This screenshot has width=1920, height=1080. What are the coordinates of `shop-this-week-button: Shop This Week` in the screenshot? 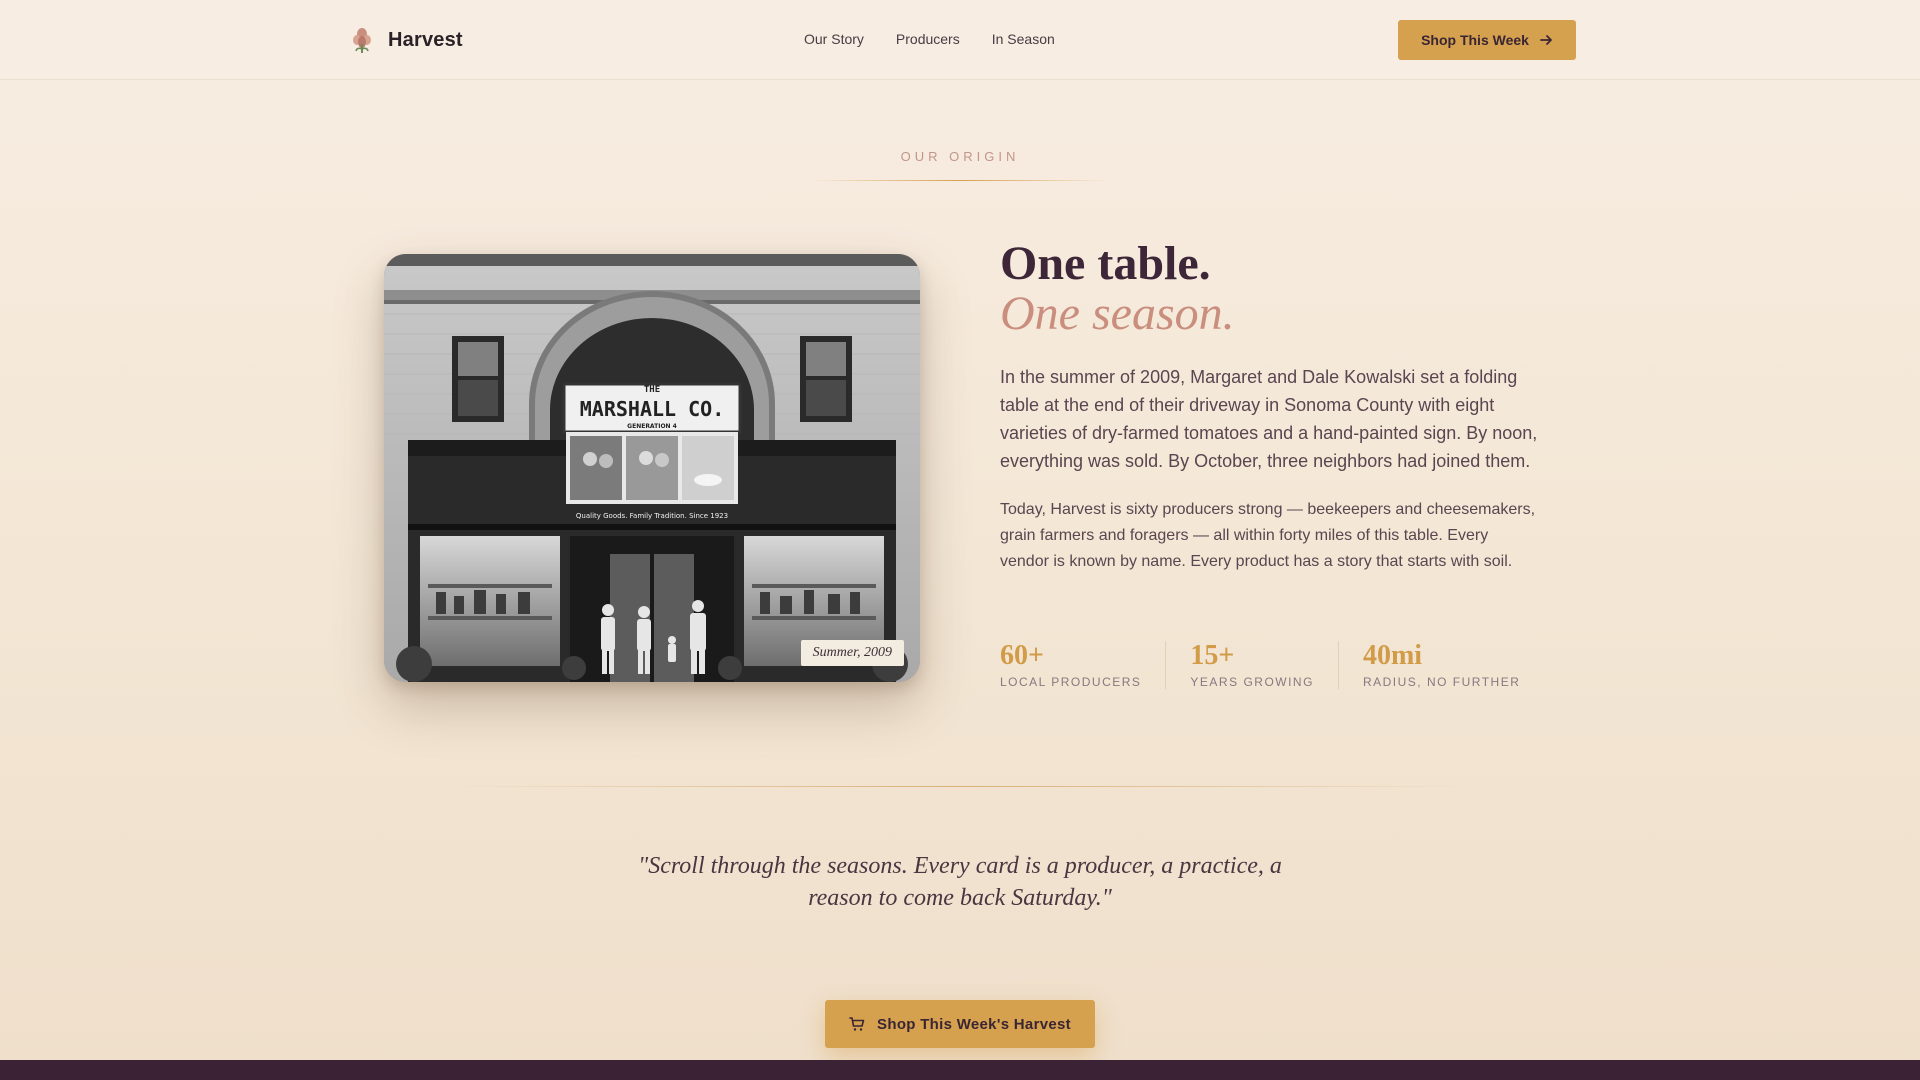 It's located at (1487, 40).